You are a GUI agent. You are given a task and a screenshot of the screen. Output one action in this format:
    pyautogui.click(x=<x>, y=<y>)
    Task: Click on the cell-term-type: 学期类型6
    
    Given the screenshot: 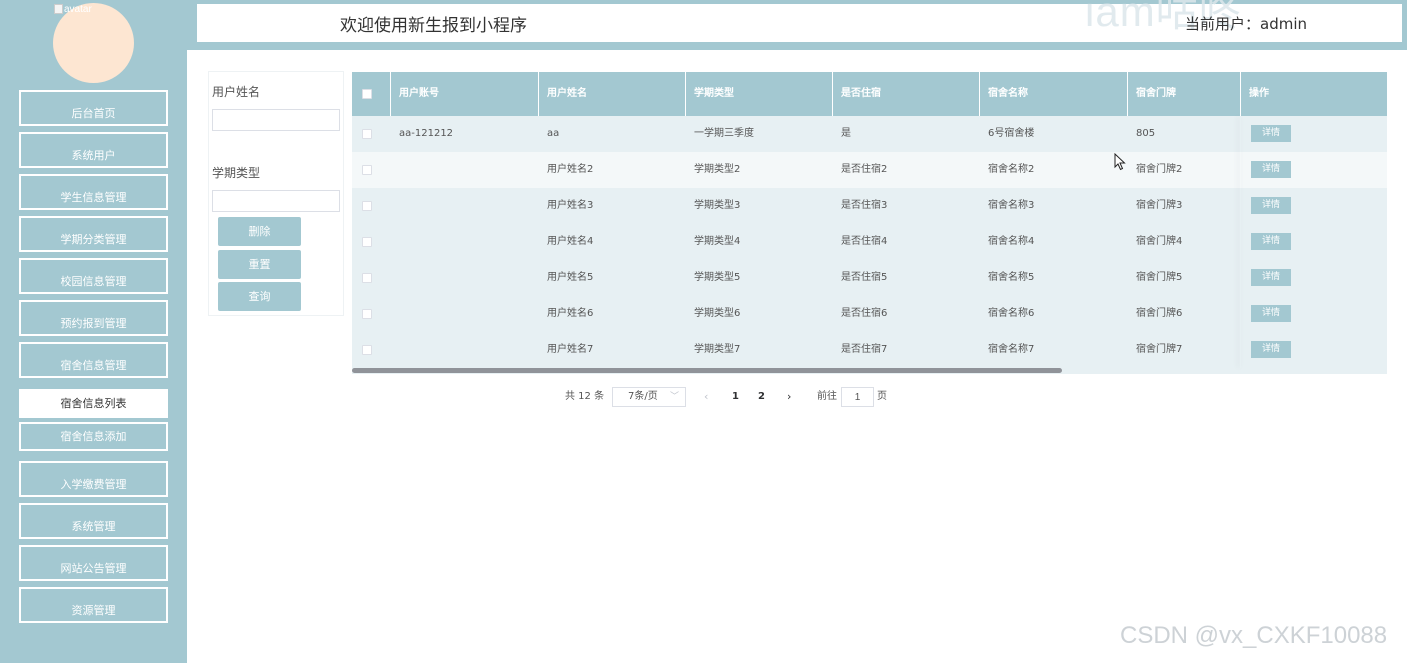 What is the action you would take?
    pyautogui.click(x=717, y=313)
    